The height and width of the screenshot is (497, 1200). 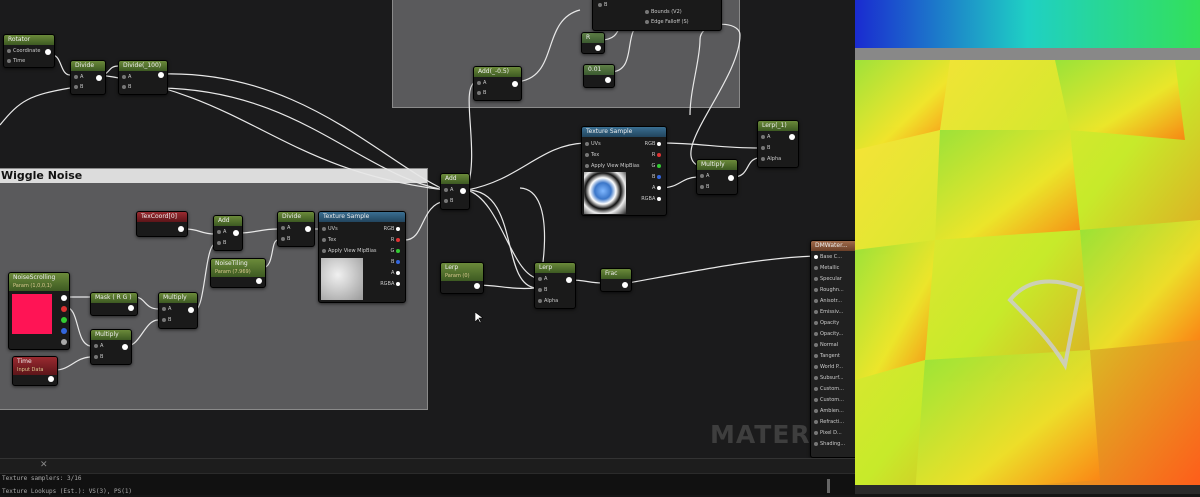 I want to click on time-node: Time Input Data, so click(x=35, y=371).